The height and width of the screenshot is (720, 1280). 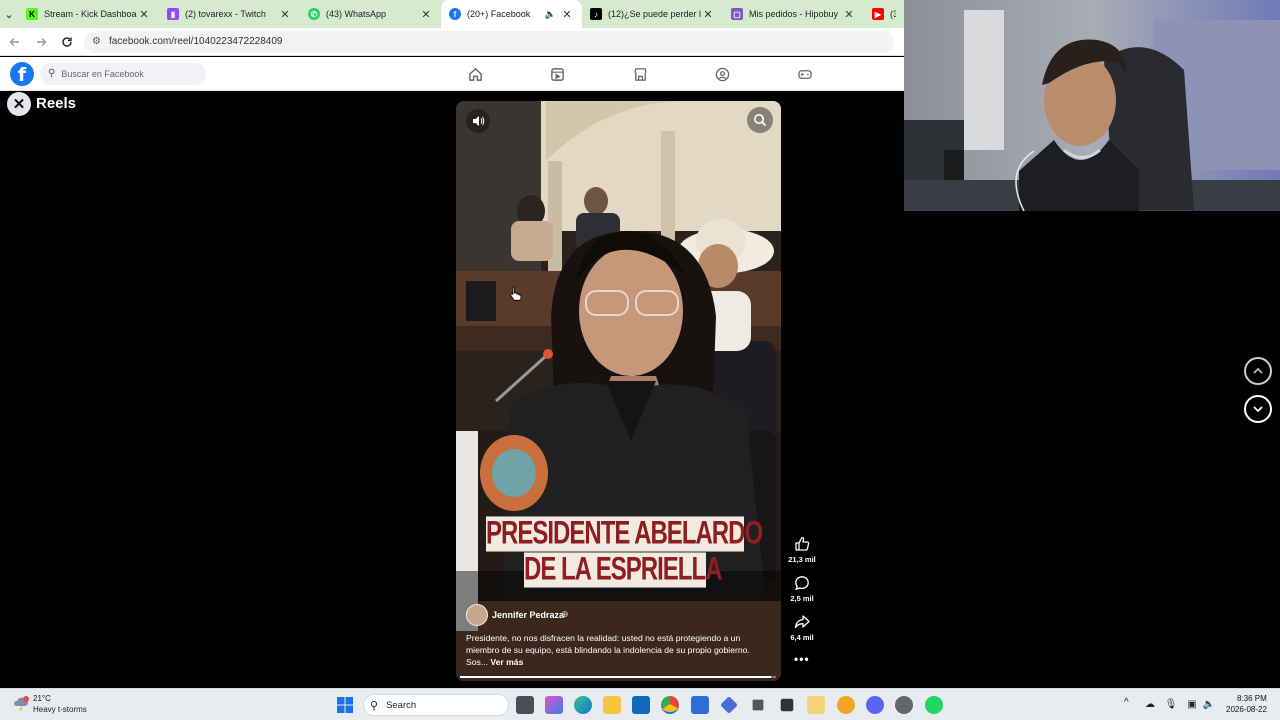 What do you see at coordinates (401, 705) in the screenshot?
I see `taskbar-search-label: Search` at bounding box center [401, 705].